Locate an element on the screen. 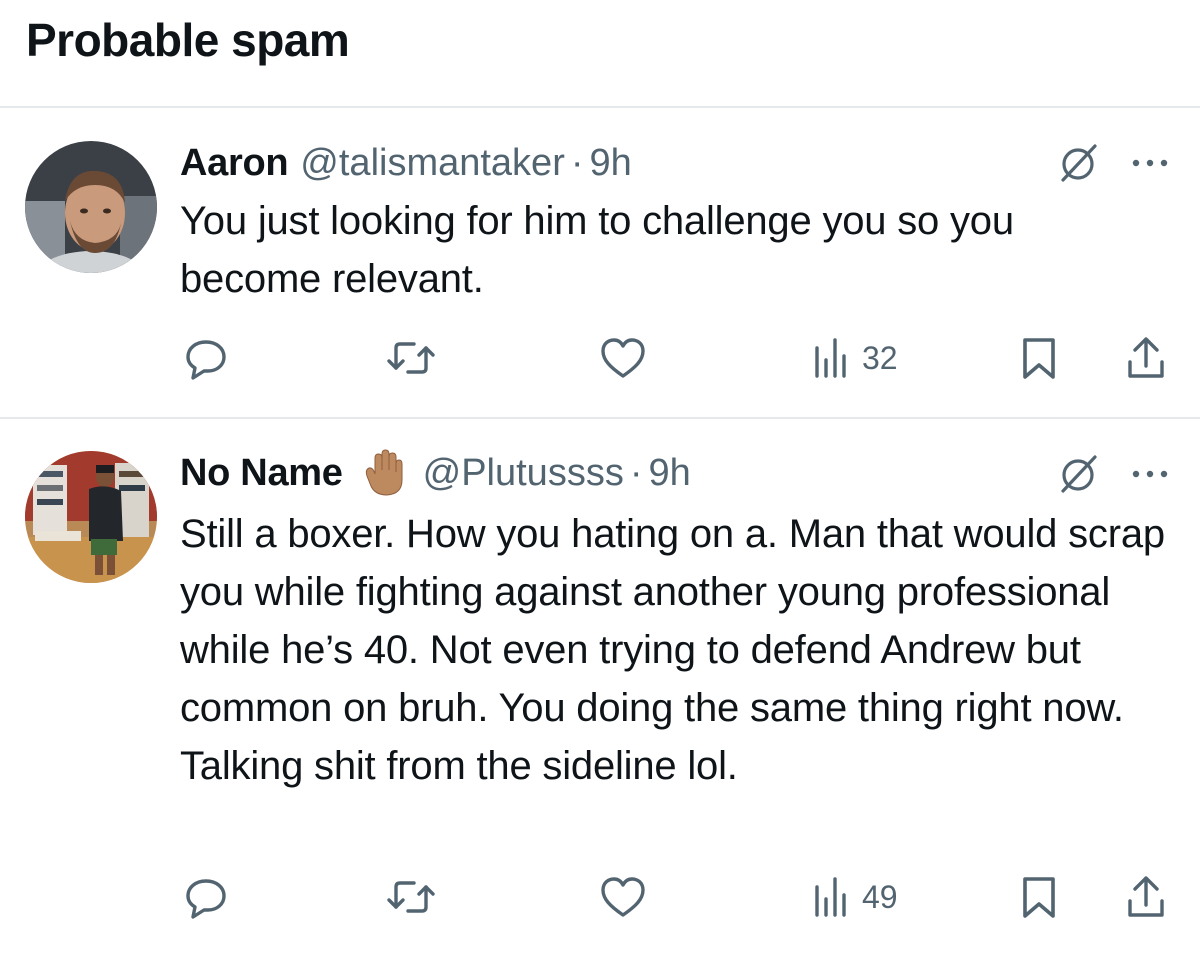  display-name: Aaron is located at coordinates (234, 163).